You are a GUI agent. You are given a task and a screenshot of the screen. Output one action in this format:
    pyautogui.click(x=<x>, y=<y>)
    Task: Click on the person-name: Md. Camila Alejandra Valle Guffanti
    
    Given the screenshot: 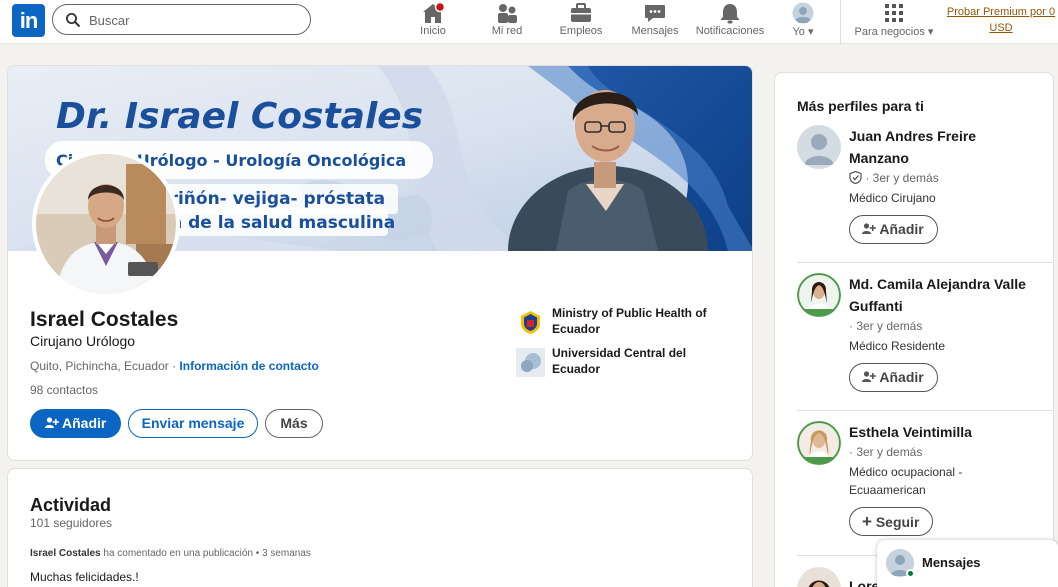 What is the action you would take?
    pyautogui.click(x=944, y=295)
    